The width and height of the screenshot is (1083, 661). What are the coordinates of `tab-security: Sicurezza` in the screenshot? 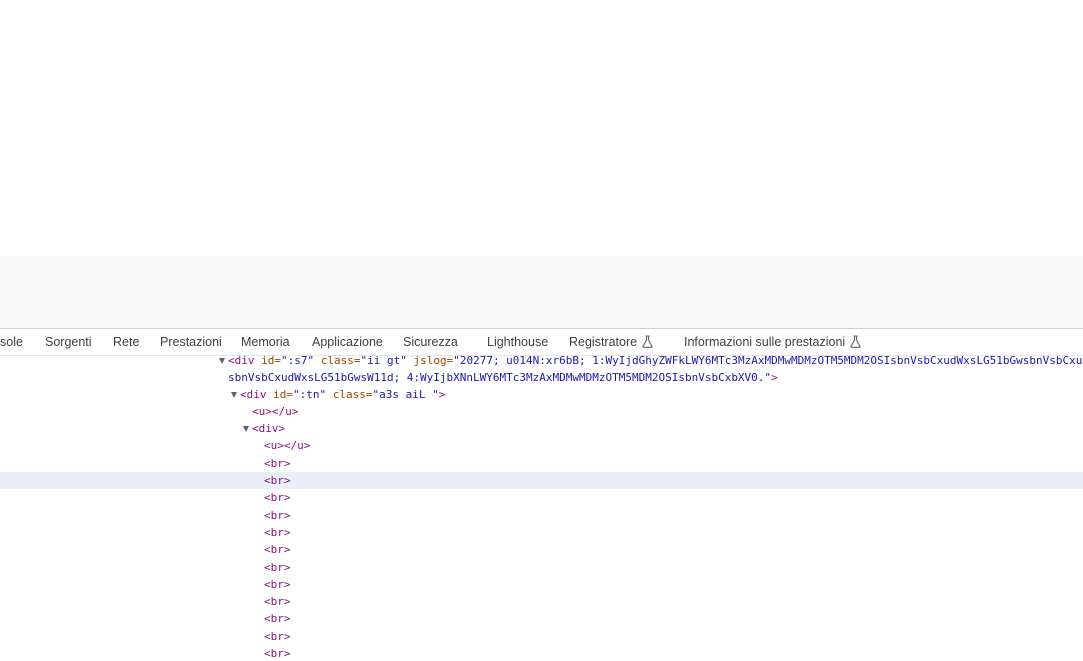 It's located at (430, 342).